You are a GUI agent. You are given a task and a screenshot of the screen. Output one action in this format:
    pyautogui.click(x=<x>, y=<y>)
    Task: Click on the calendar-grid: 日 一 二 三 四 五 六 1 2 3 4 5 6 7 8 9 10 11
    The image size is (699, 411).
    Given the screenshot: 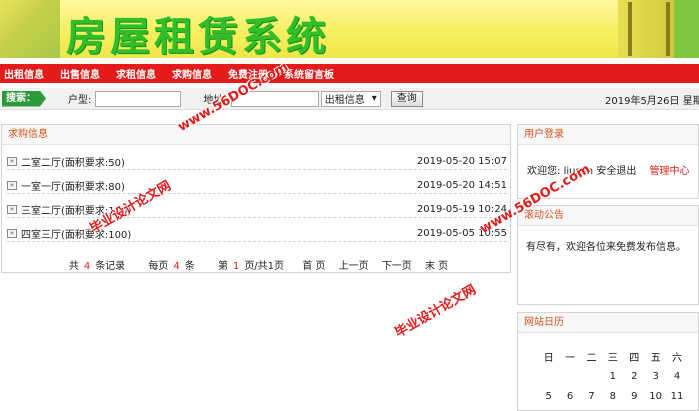 What is the action you would take?
    pyautogui.click(x=613, y=376)
    